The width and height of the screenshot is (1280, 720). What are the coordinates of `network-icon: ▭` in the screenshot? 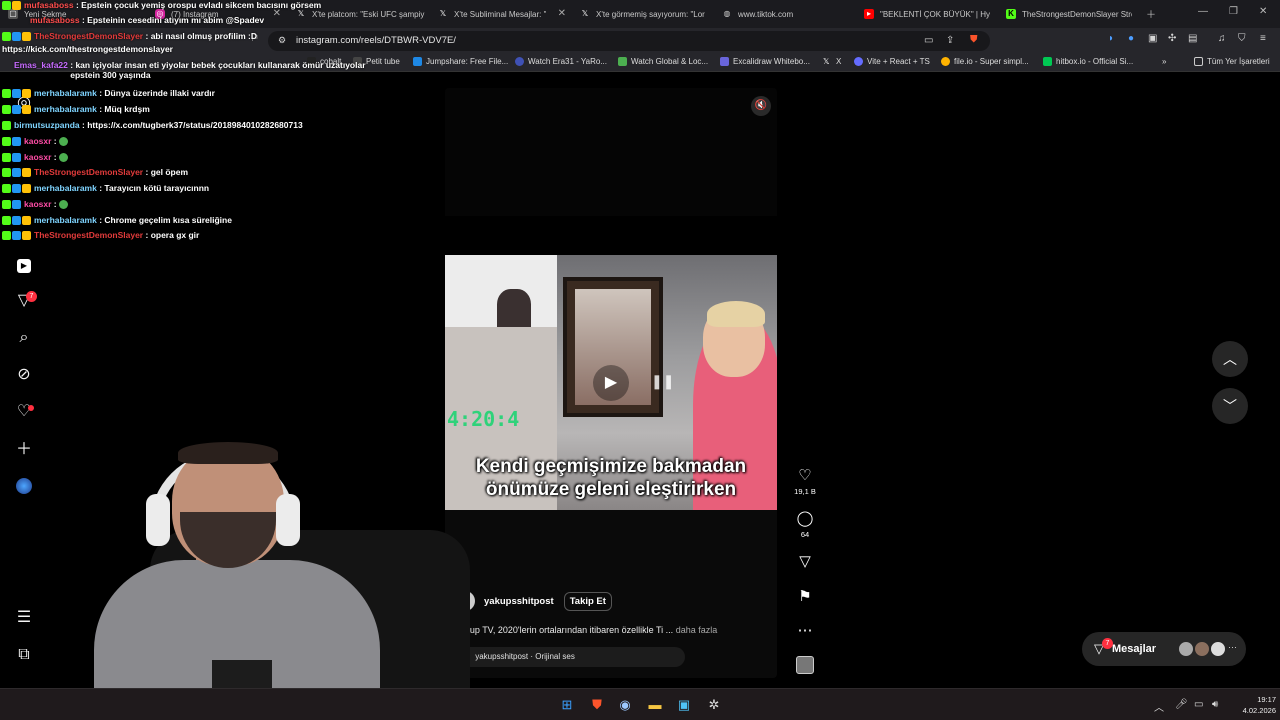 It's located at (1198, 704).